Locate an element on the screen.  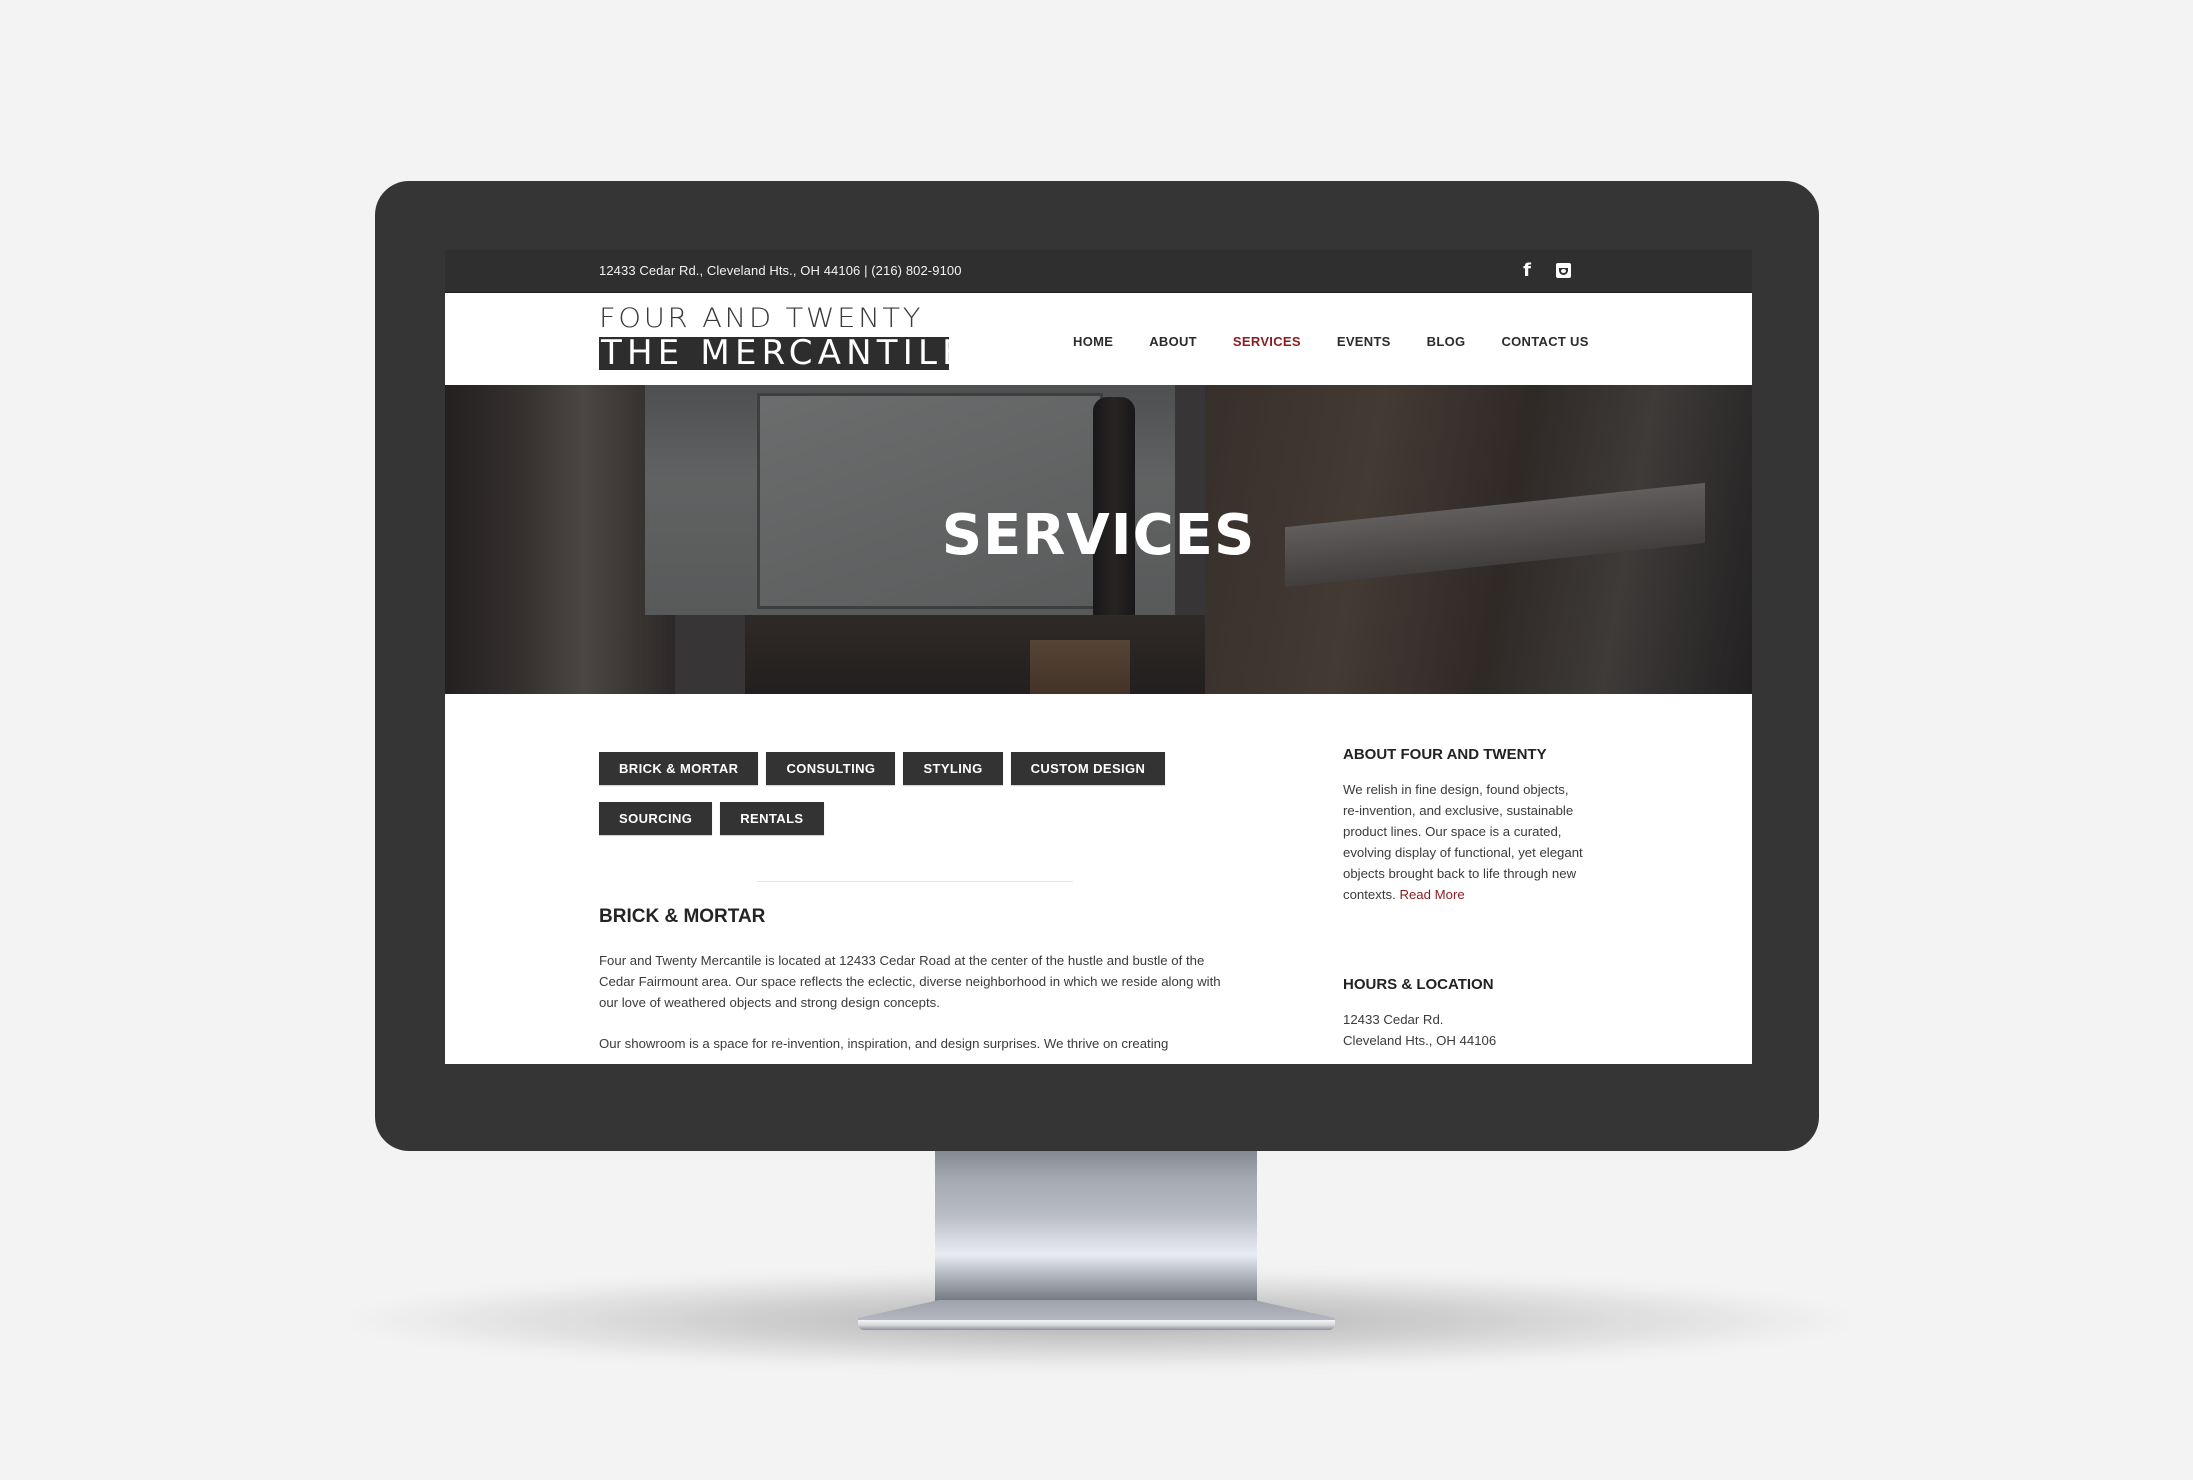
nav-blog: BLOG is located at coordinates (1446, 341).